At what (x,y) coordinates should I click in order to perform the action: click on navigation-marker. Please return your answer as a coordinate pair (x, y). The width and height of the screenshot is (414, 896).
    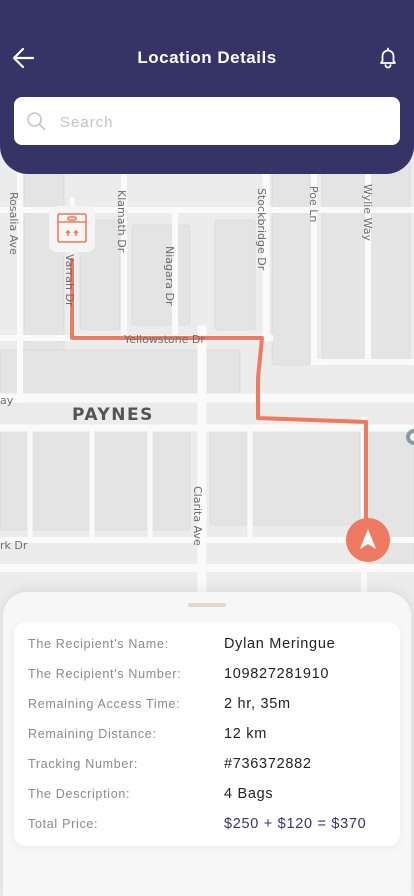
    Looking at the image, I should click on (368, 540).